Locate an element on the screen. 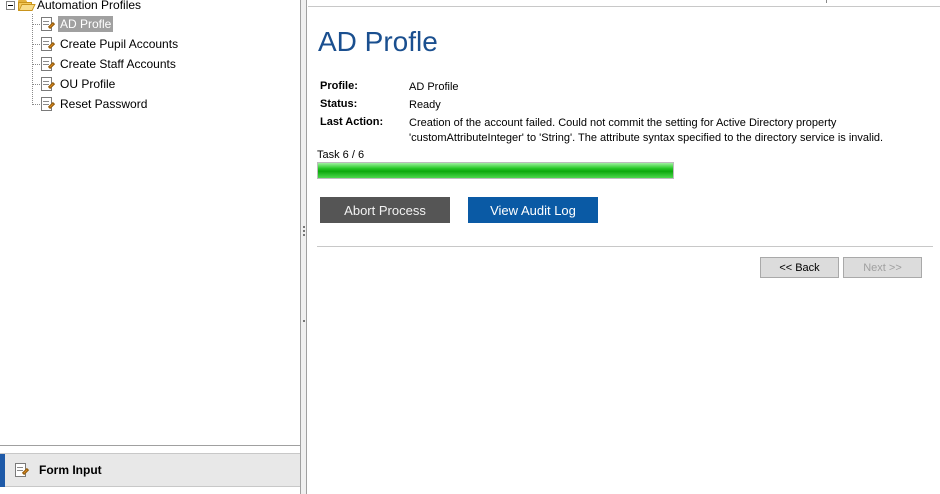  tree-root-automation-profiles: Automation Profiles is located at coordinates (73, 6).